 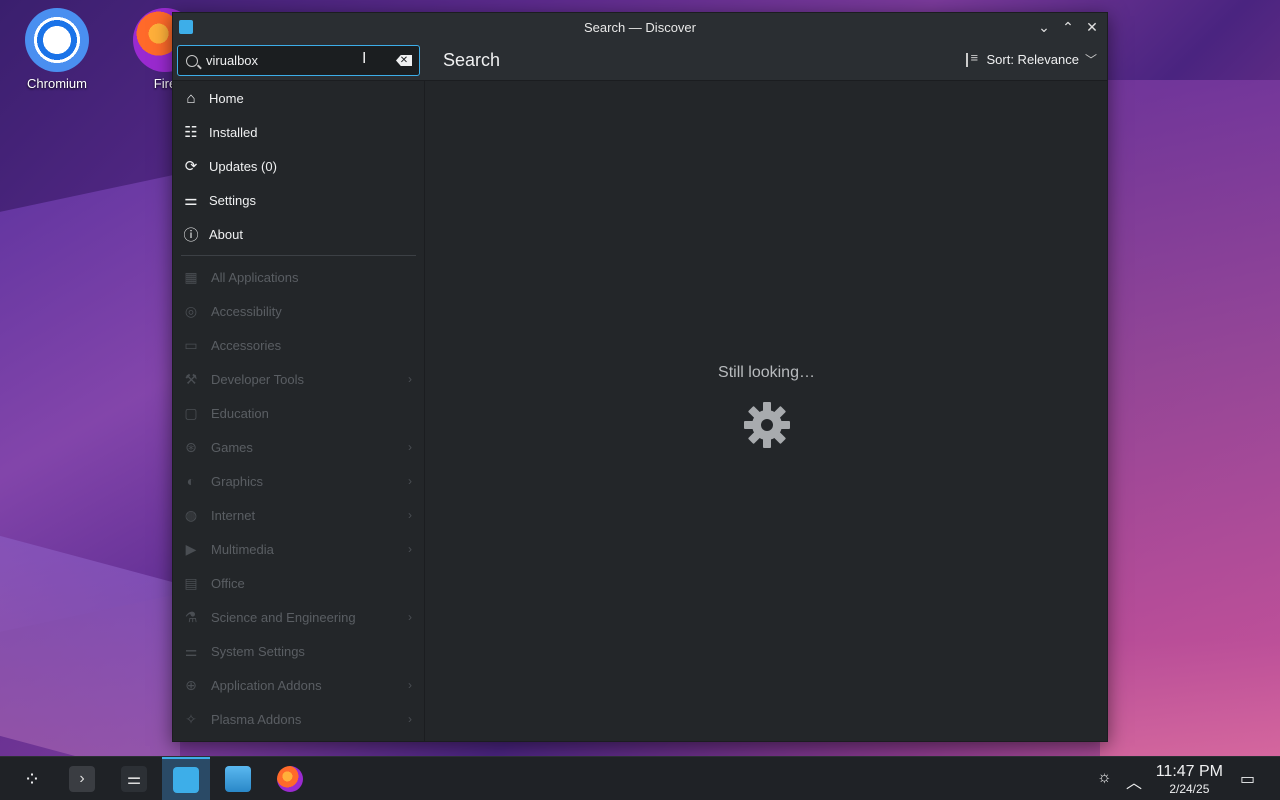 I want to click on chromium-icon, so click(x=57, y=40).